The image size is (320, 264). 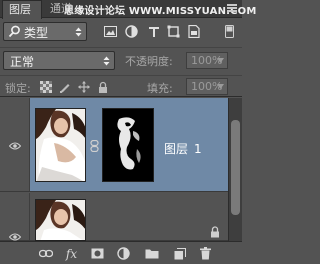 I want to click on search-icon, so click(x=14, y=31).